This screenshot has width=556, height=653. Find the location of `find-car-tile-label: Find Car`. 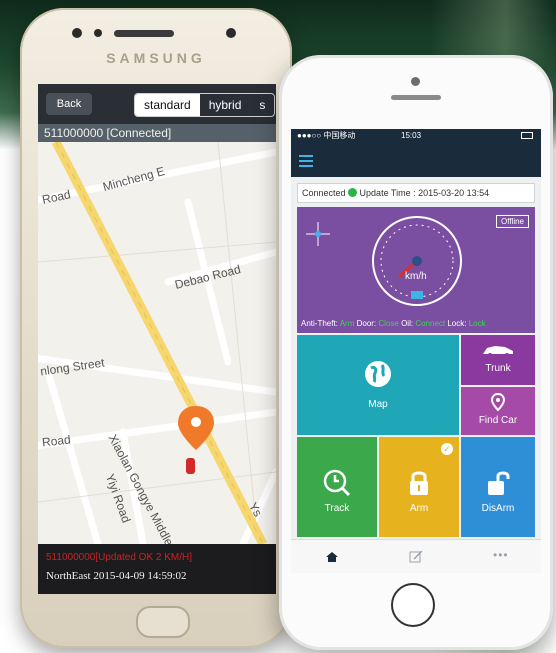

find-car-tile-label: Find Car is located at coordinates (498, 420).